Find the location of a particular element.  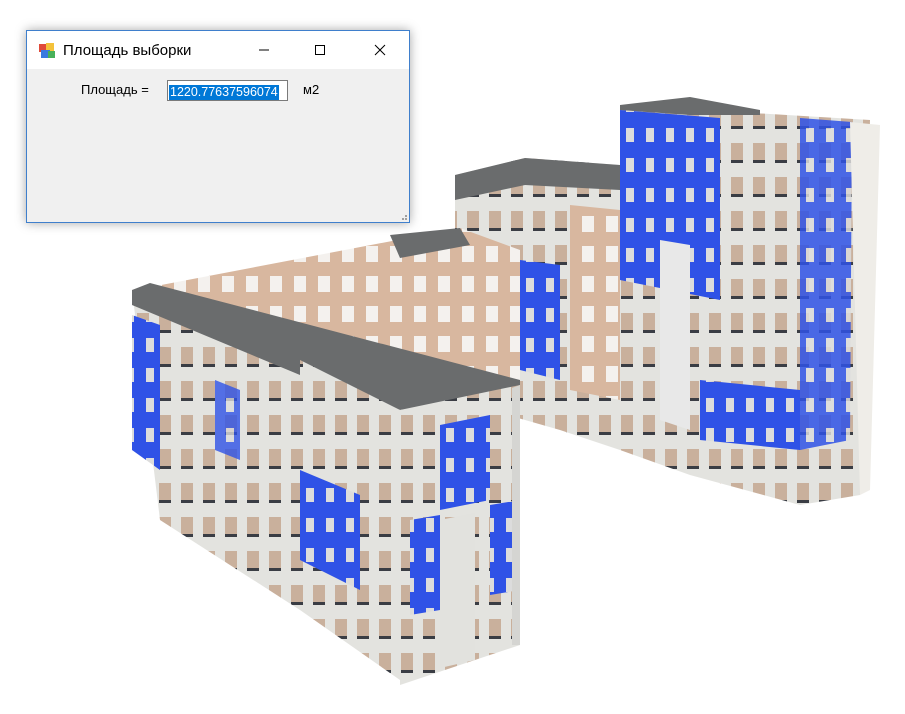

area-label: Площадь = is located at coordinates (115, 89).